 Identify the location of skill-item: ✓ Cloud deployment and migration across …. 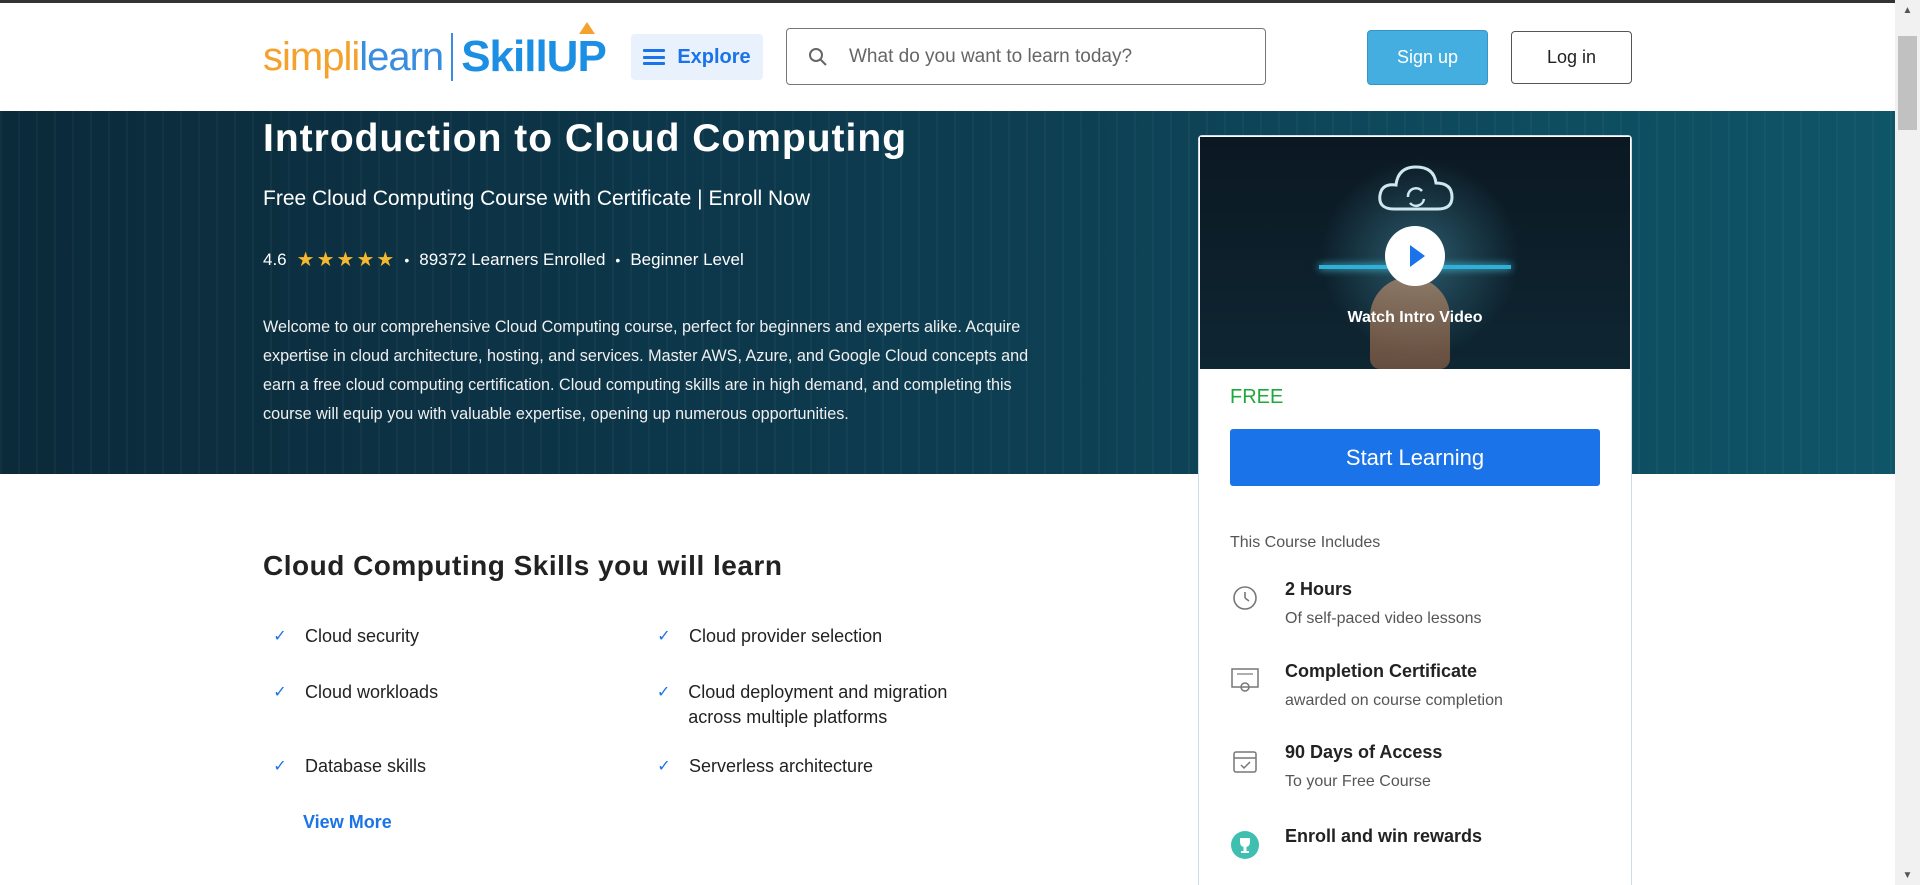
(815, 705).